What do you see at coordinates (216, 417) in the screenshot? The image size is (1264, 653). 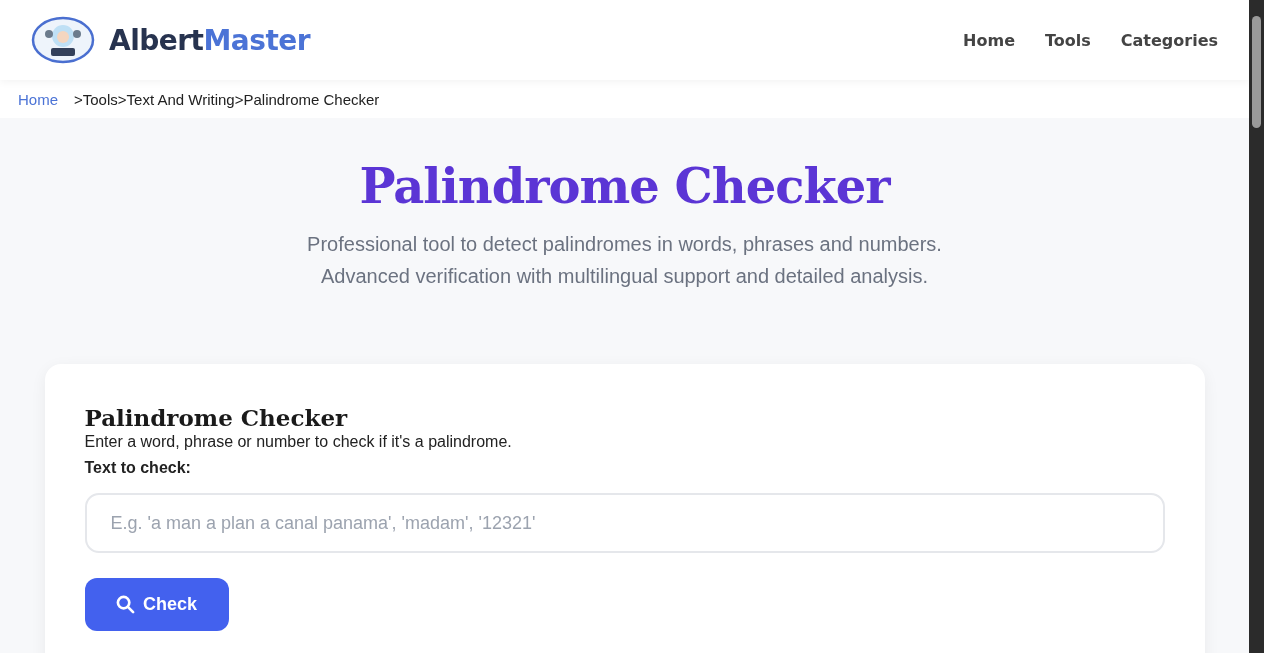 I see `card-title: Palindrome Checker` at bounding box center [216, 417].